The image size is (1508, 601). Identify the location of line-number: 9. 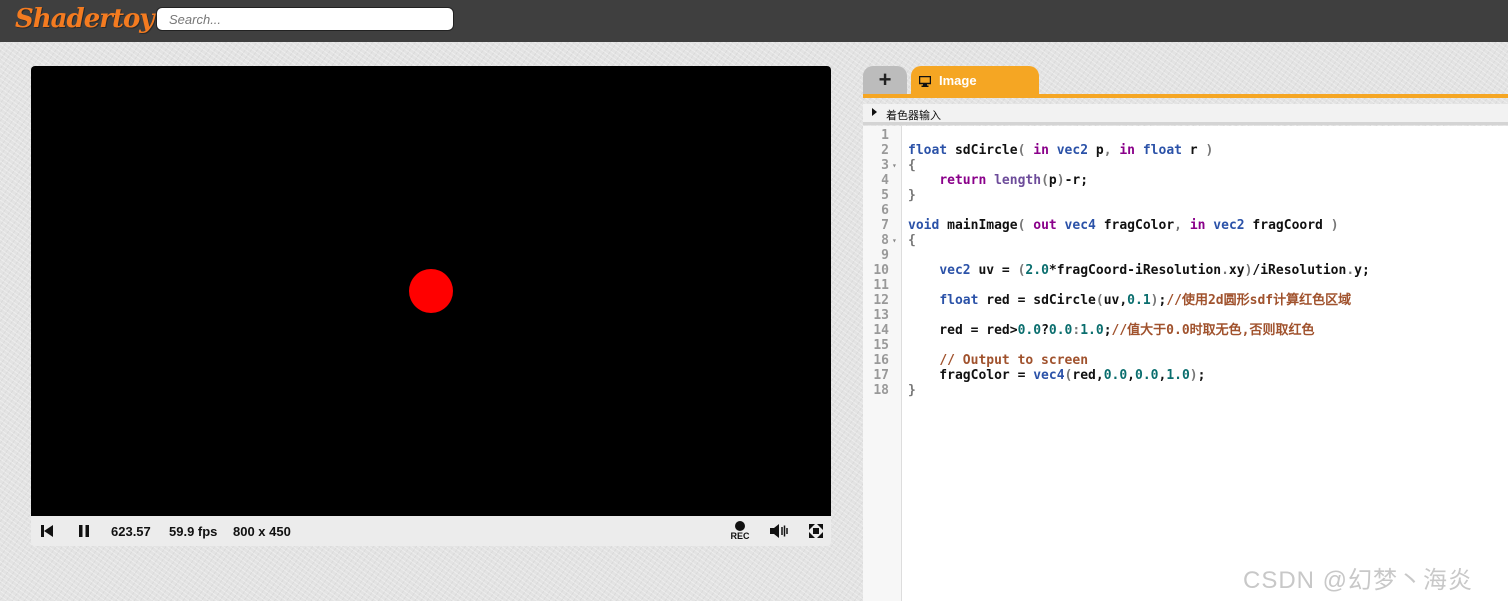
(885, 255).